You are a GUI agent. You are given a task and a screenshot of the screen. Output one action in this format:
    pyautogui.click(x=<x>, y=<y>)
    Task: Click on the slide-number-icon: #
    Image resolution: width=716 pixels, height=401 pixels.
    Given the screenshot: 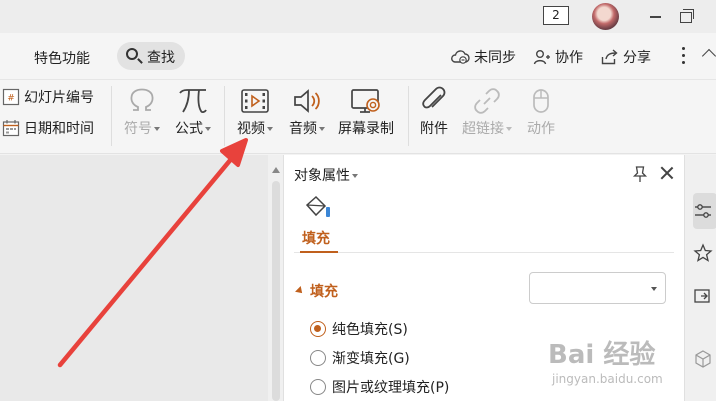 What is the action you would take?
    pyautogui.click(x=11, y=97)
    